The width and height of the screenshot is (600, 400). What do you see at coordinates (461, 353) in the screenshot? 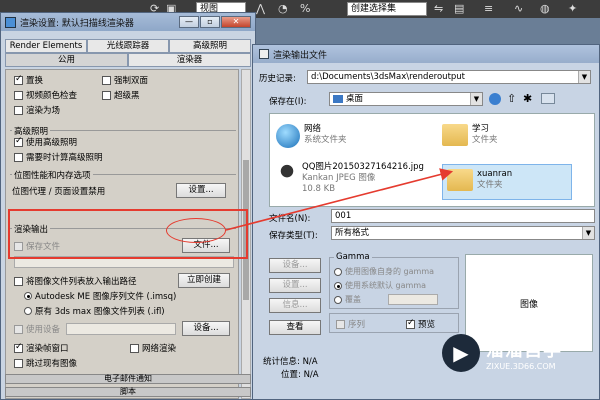
I see `watermark-logo-icon: ▶` at bounding box center [461, 353].